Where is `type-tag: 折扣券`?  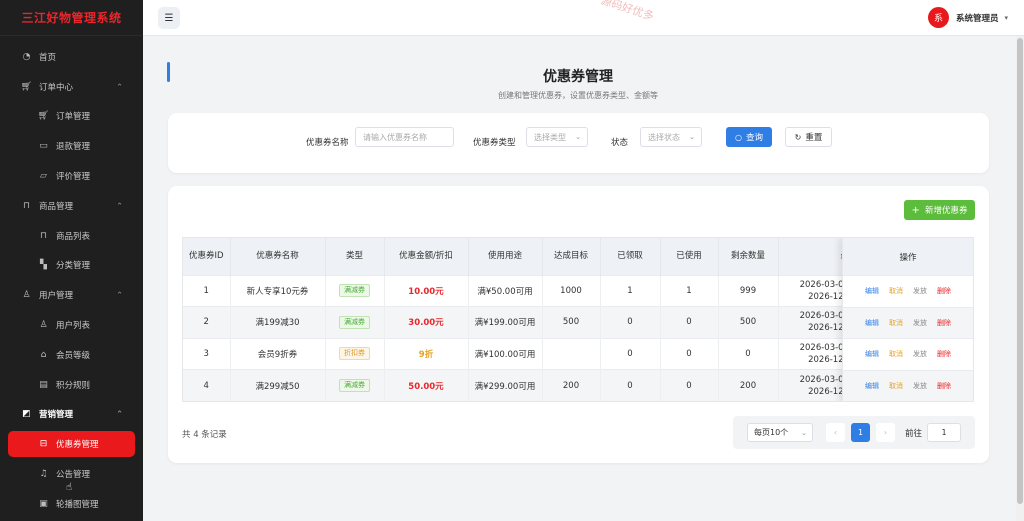 type-tag: 折扣券 is located at coordinates (354, 354).